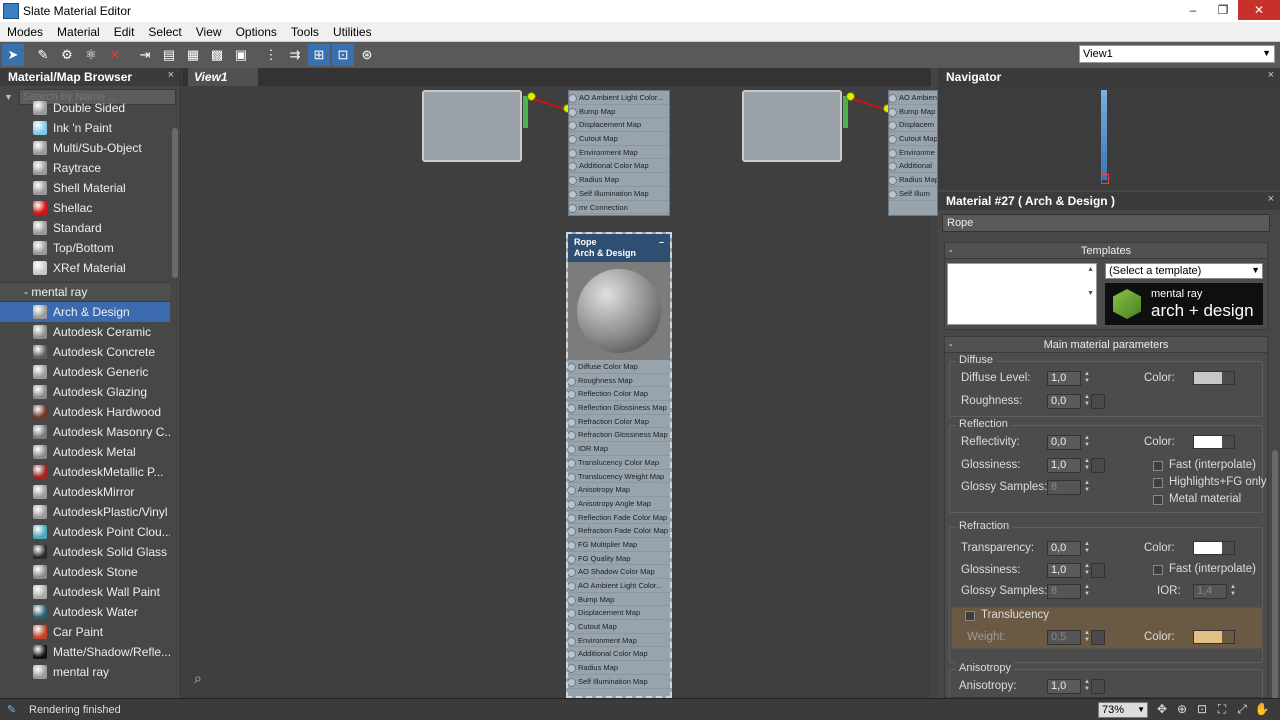 The width and height of the screenshot is (1280, 720). What do you see at coordinates (1087, 686) in the screenshot?
I see `anisotropy-spinner: ▲ ▼` at bounding box center [1087, 686].